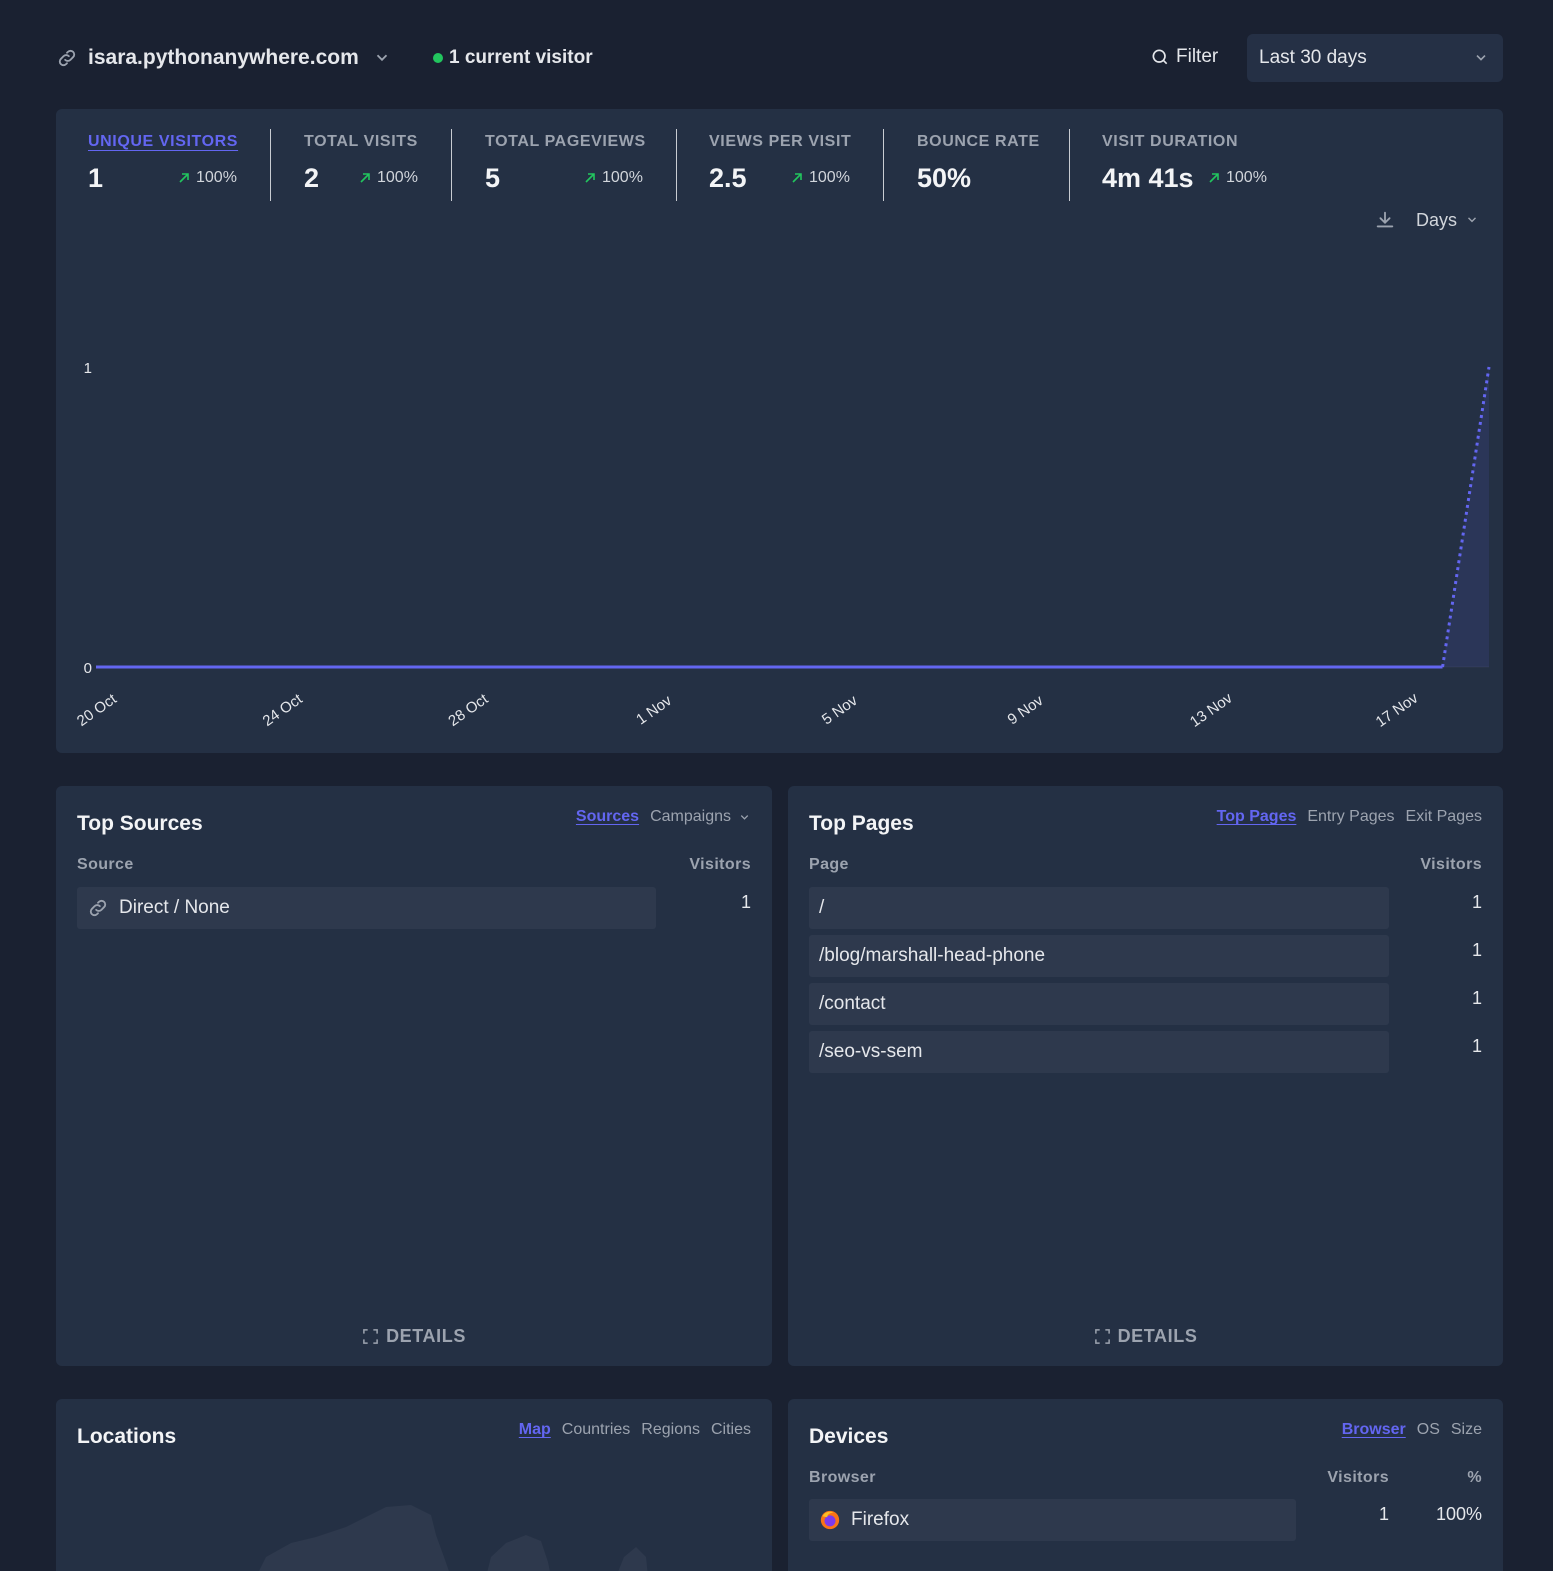  I want to click on list-item: Direct / None, so click(366, 908).